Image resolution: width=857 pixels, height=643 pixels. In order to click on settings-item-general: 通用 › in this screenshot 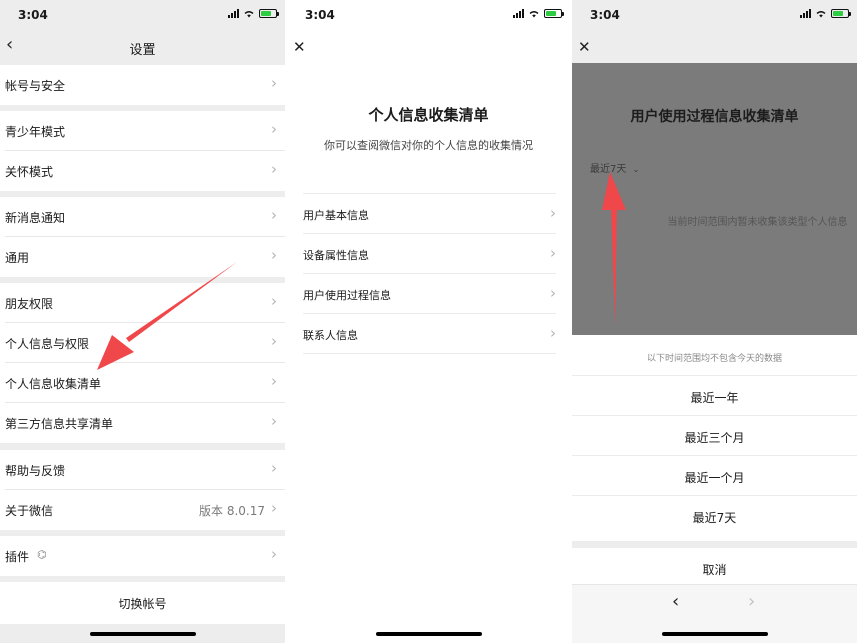, I will do `click(142, 257)`.